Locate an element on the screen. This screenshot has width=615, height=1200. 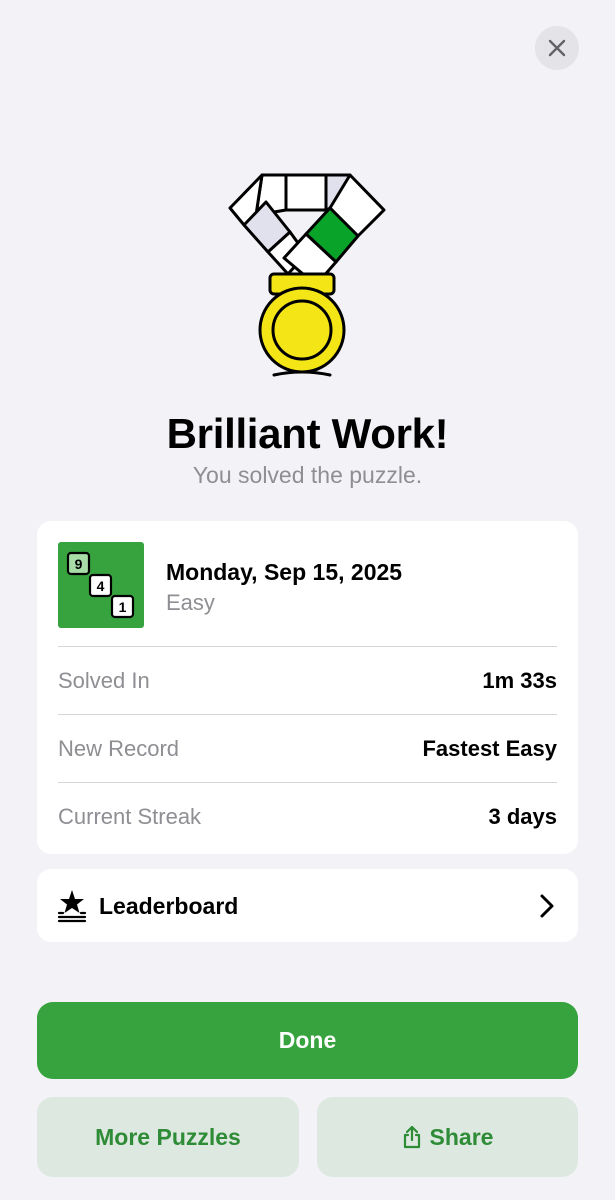
stat-label: Solved In is located at coordinates (104, 680).